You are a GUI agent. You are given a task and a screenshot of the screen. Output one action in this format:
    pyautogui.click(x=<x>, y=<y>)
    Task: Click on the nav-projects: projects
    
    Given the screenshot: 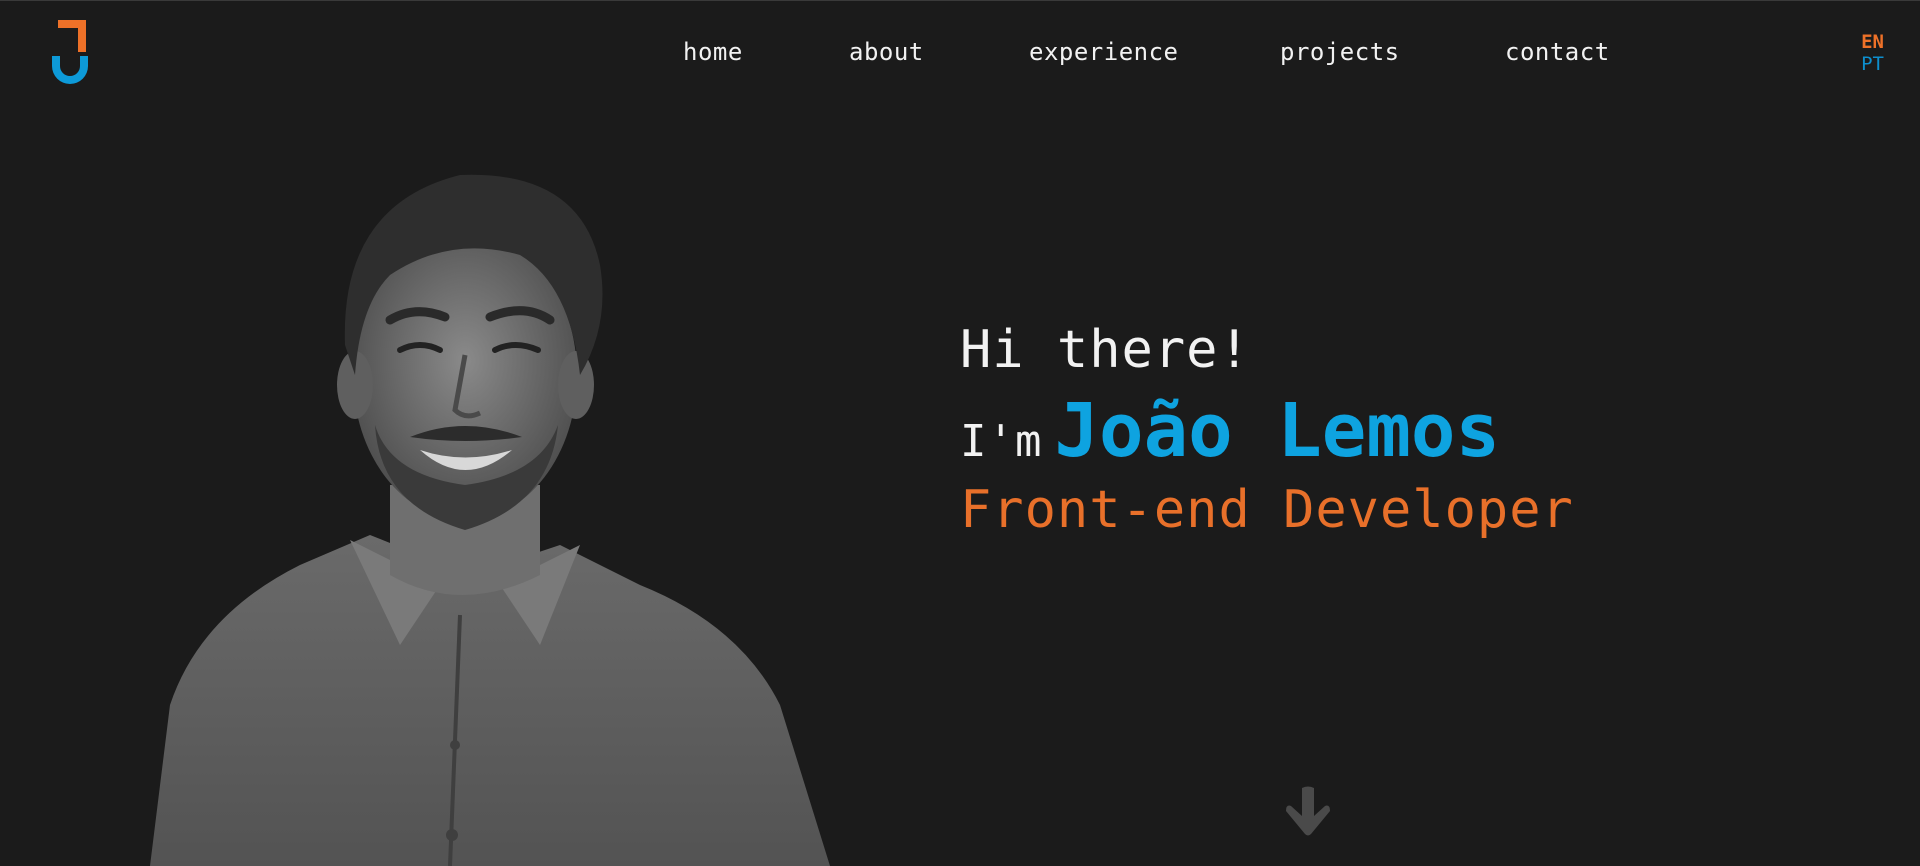 What is the action you would take?
    pyautogui.click(x=1340, y=52)
    